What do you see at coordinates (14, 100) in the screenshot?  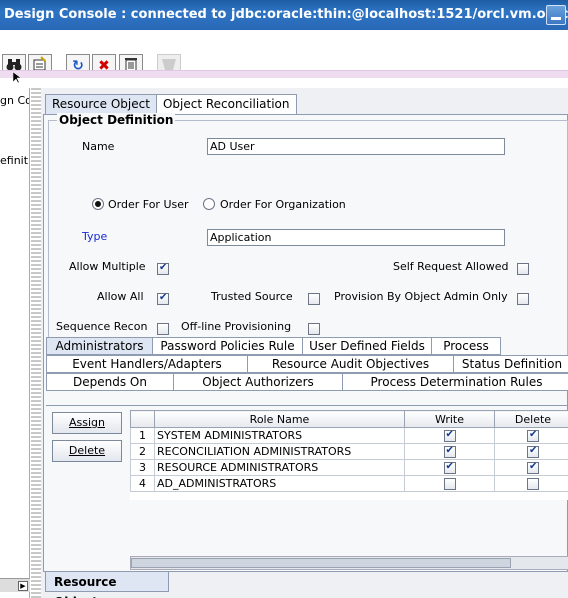 I see `nav-fragment-1: gn Co` at bounding box center [14, 100].